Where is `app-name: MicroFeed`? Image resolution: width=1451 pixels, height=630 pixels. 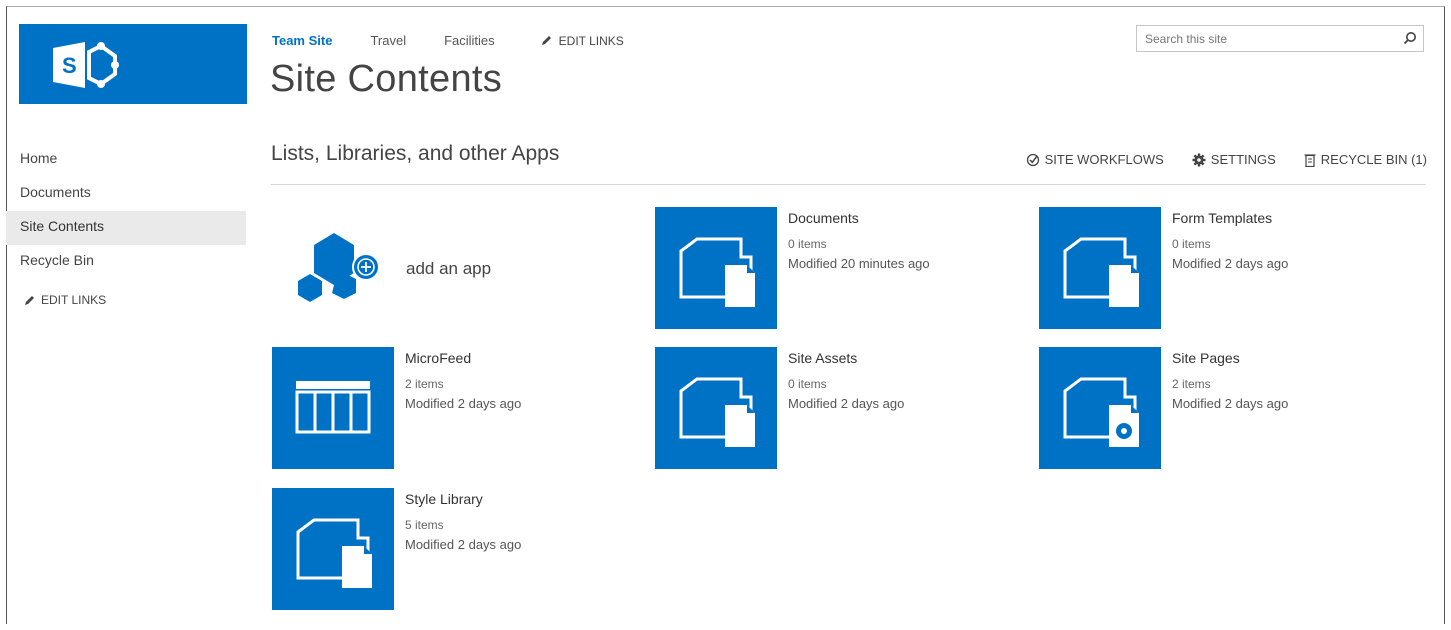 app-name: MicroFeed is located at coordinates (438, 358).